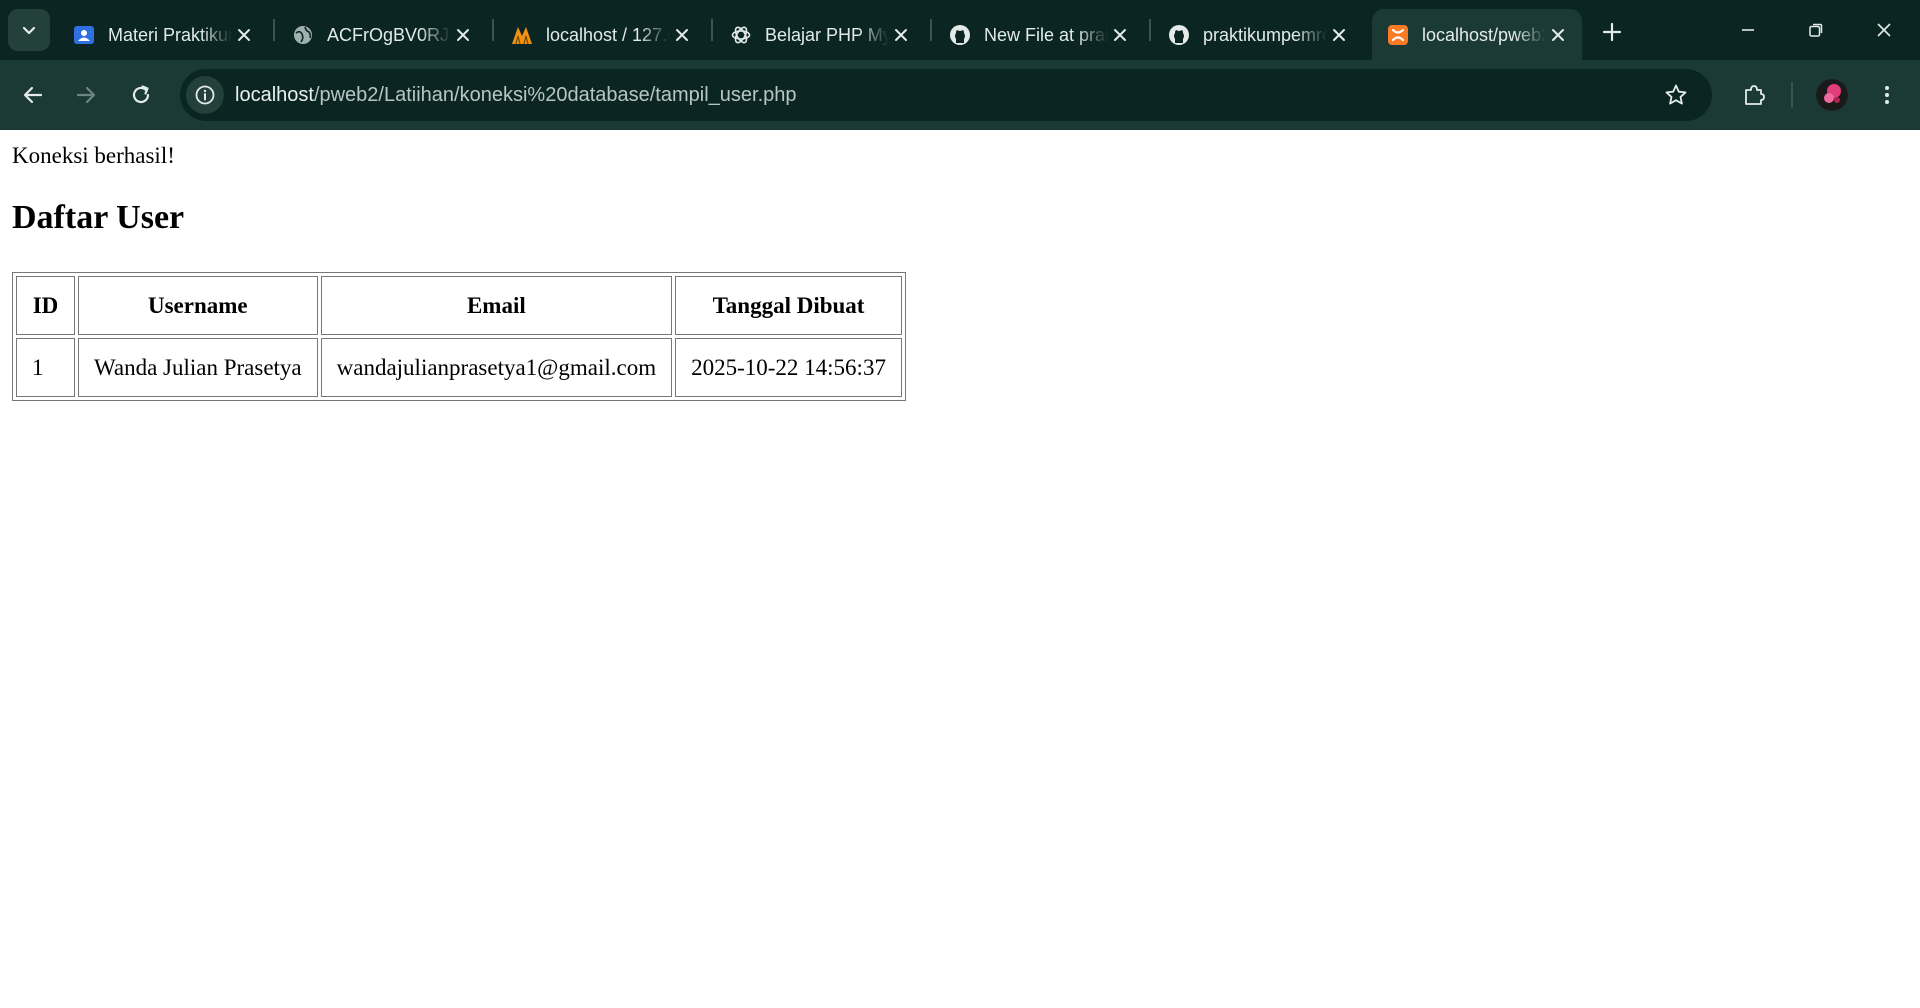 The image size is (1920, 1008). I want to click on minimize-button, so click(1748, 30).